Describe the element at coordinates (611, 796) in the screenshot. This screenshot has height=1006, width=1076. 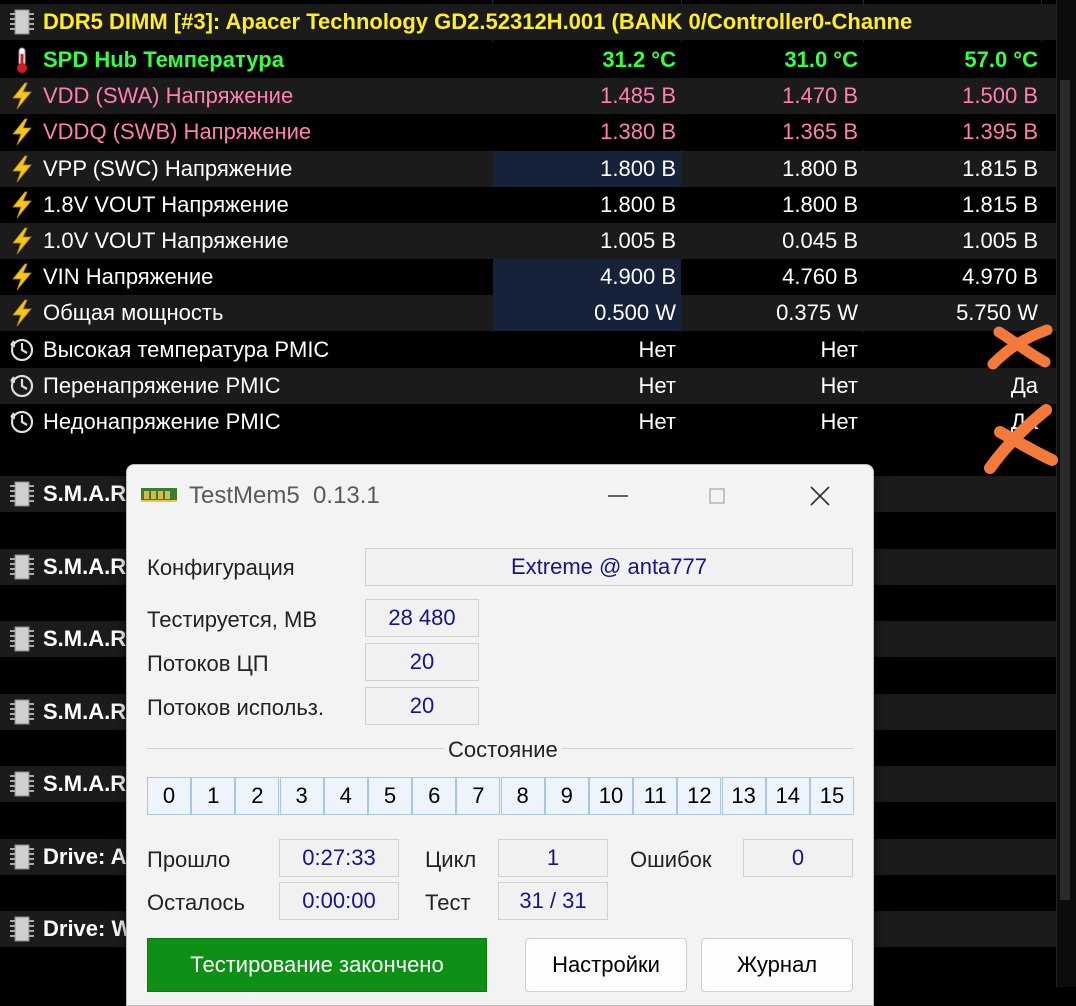
I see `thread-status-cell: 10` at that location.